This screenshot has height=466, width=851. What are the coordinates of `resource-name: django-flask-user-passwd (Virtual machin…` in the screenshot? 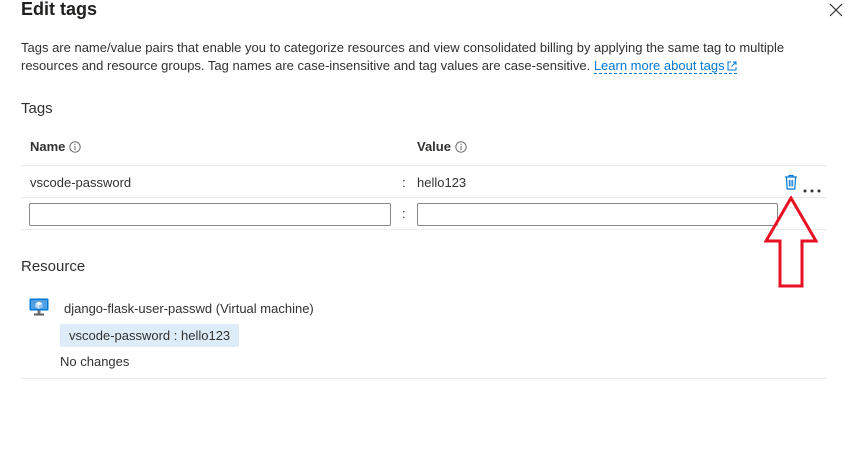 It's located at (189, 308).